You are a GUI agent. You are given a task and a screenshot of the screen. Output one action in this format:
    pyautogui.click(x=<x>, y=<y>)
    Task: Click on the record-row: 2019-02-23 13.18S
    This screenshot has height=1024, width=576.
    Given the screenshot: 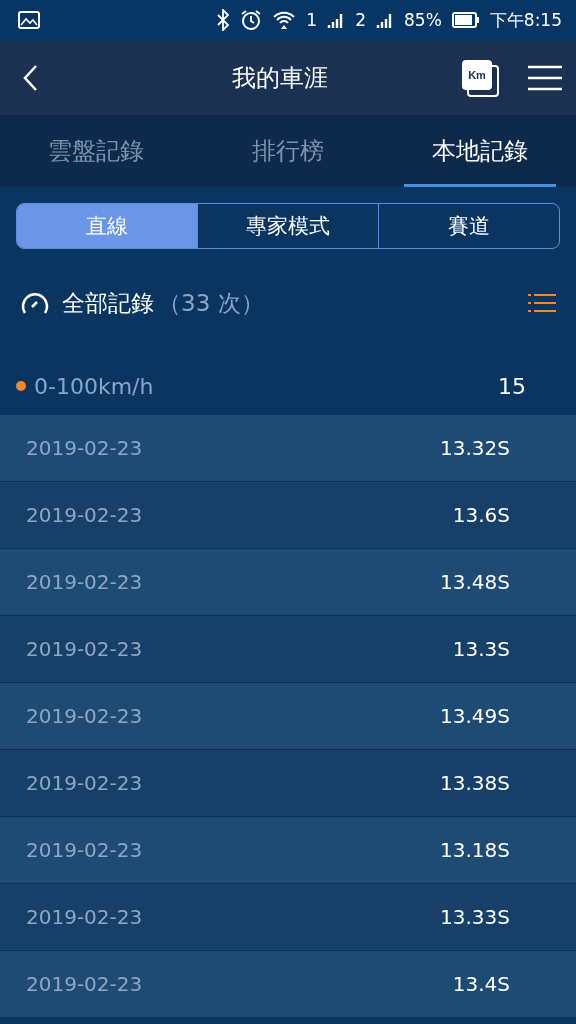 What is the action you would take?
    pyautogui.click(x=288, y=850)
    